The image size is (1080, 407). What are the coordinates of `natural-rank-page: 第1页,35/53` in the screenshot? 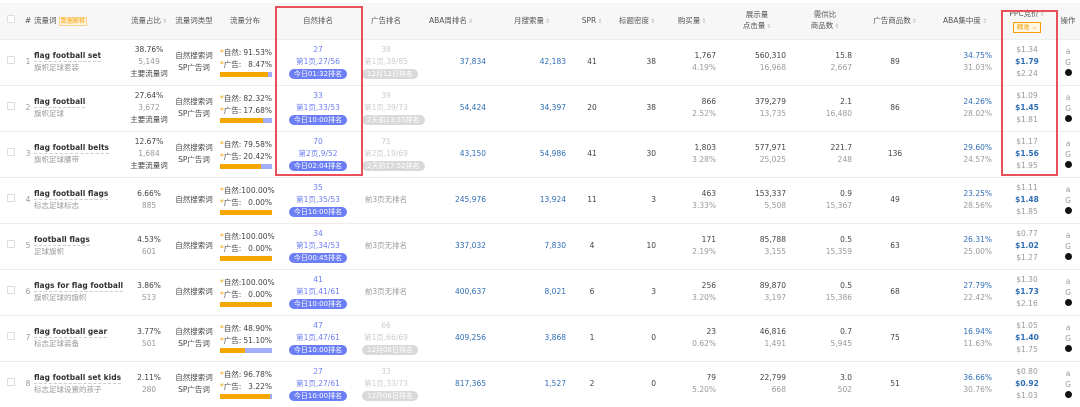 It's located at (318, 199).